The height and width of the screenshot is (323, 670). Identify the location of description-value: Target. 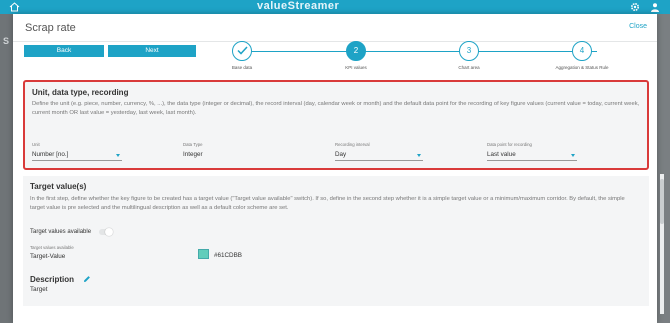
(39, 289).